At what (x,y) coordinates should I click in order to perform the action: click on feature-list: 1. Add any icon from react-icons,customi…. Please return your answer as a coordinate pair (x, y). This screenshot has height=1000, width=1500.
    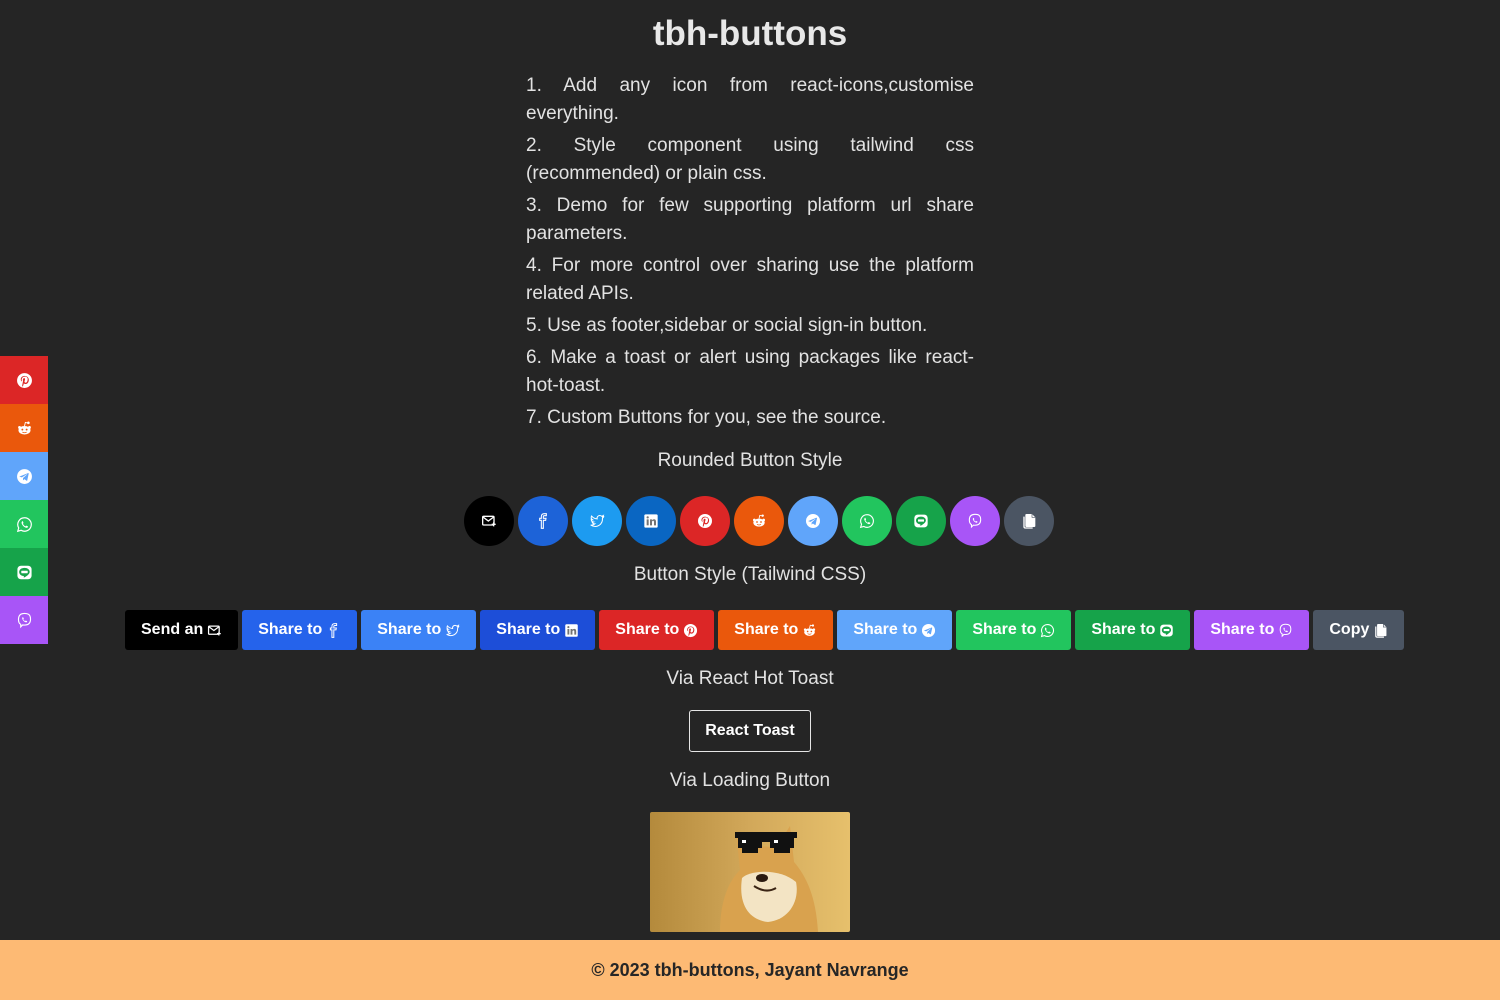
    Looking at the image, I should click on (750, 254).